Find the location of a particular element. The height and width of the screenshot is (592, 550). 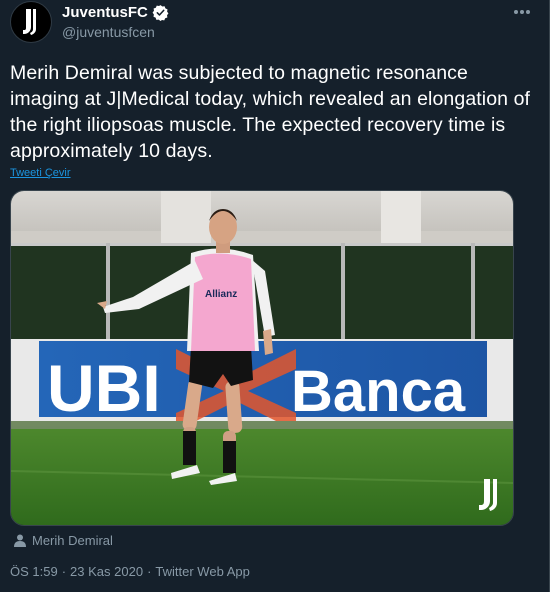

ad-board-left-text: UBI is located at coordinates (104, 388).